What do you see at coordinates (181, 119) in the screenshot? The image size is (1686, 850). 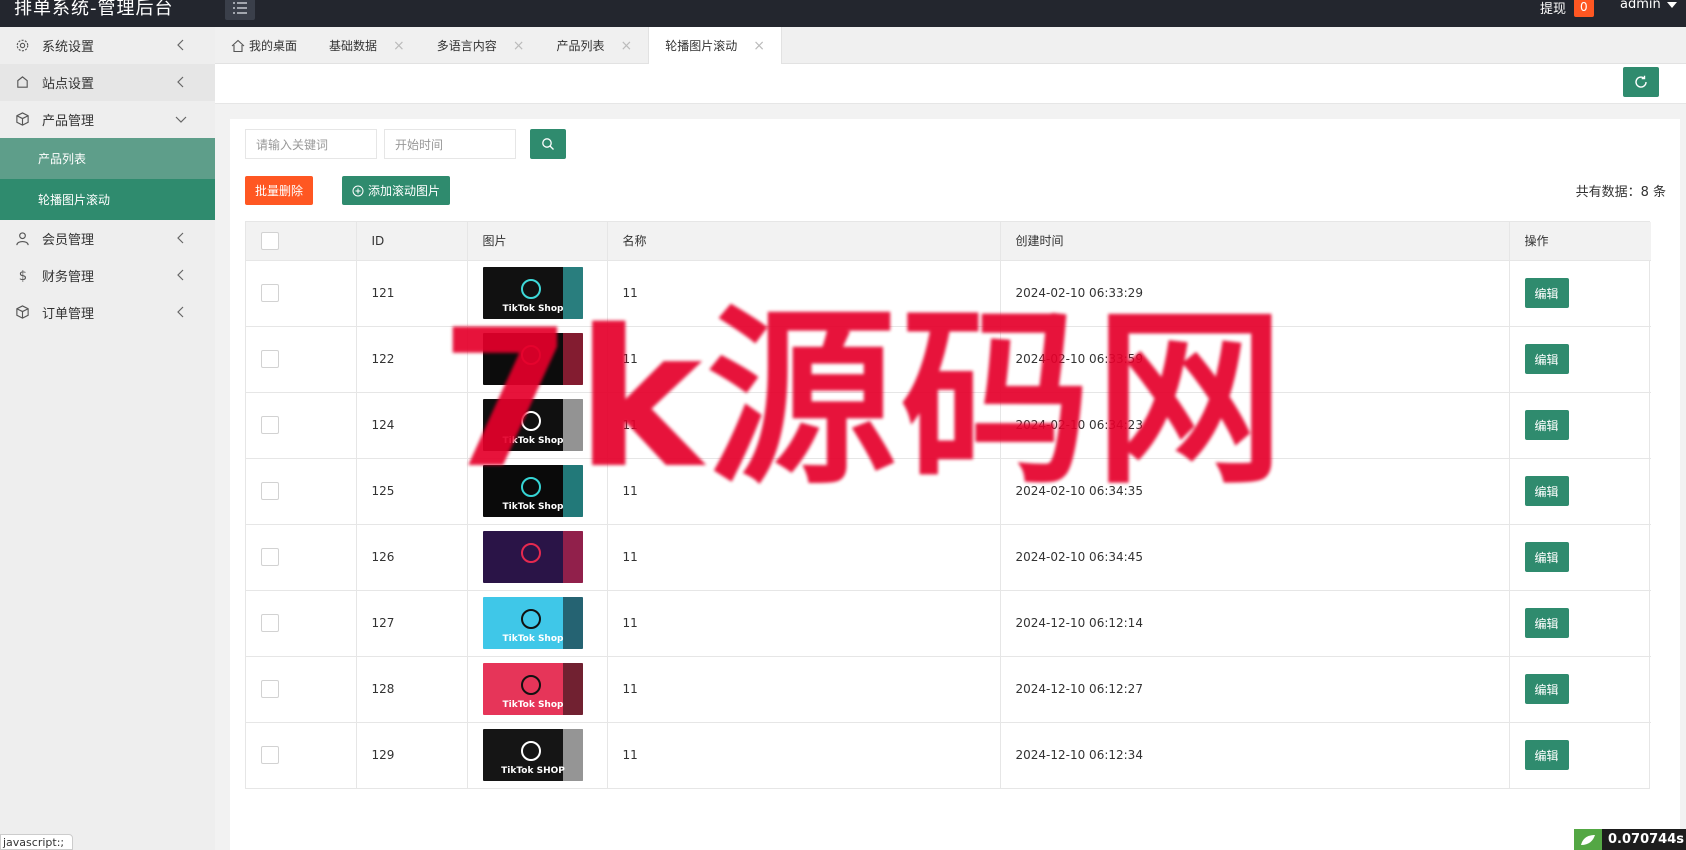 I see `chevron-down-icon` at bounding box center [181, 119].